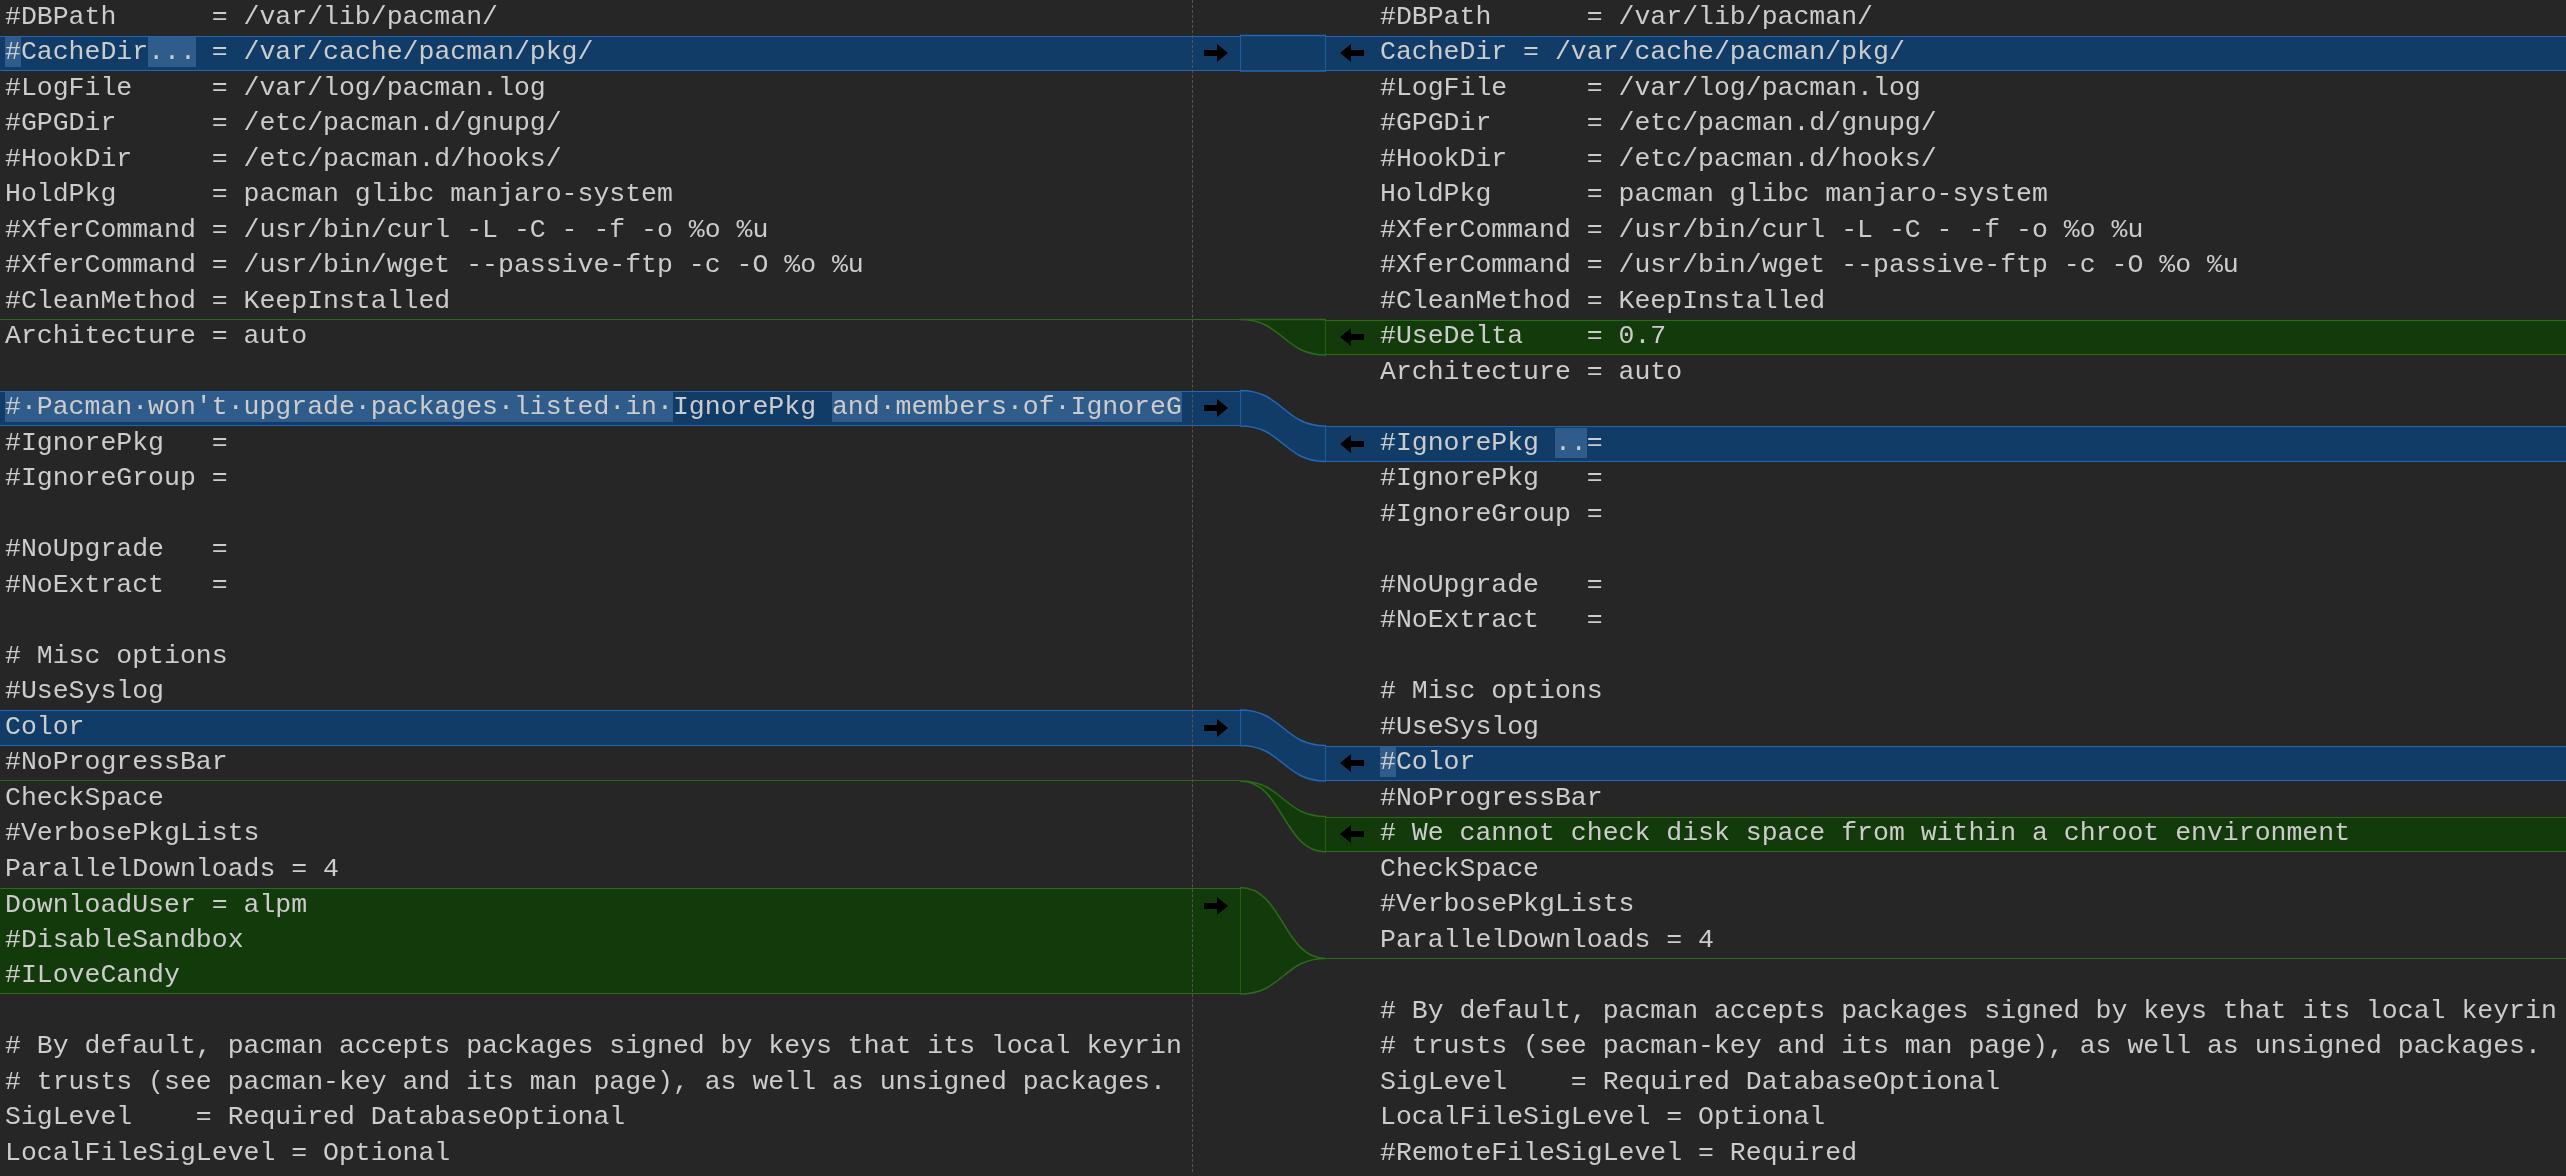 This screenshot has width=2566, height=1176. What do you see at coordinates (593, 407) in the screenshot?
I see `code-line: #·Pacman·won't·upgrade·packages·listed·in·IgnorePkg and·members·of·IgnoreG` at bounding box center [593, 407].